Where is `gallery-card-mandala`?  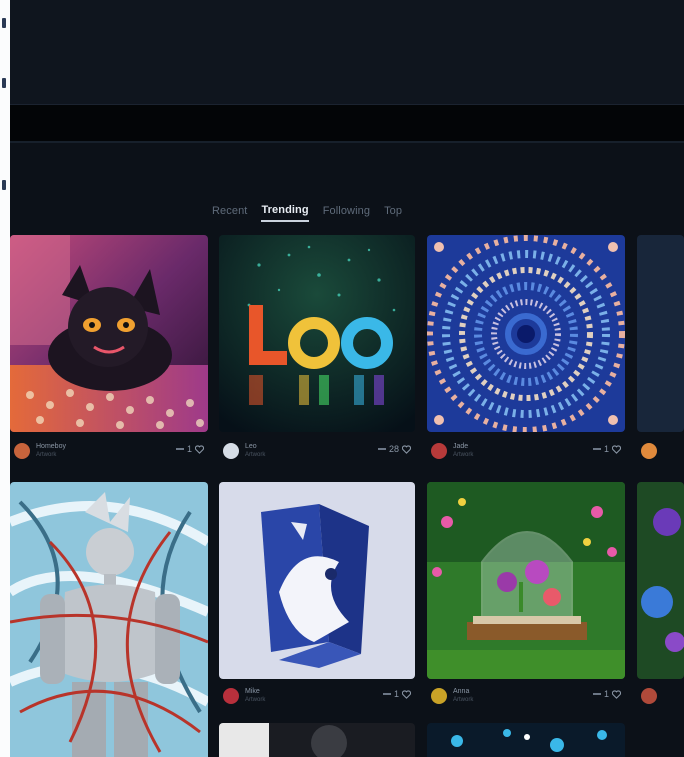 gallery-card-mandala is located at coordinates (526, 333).